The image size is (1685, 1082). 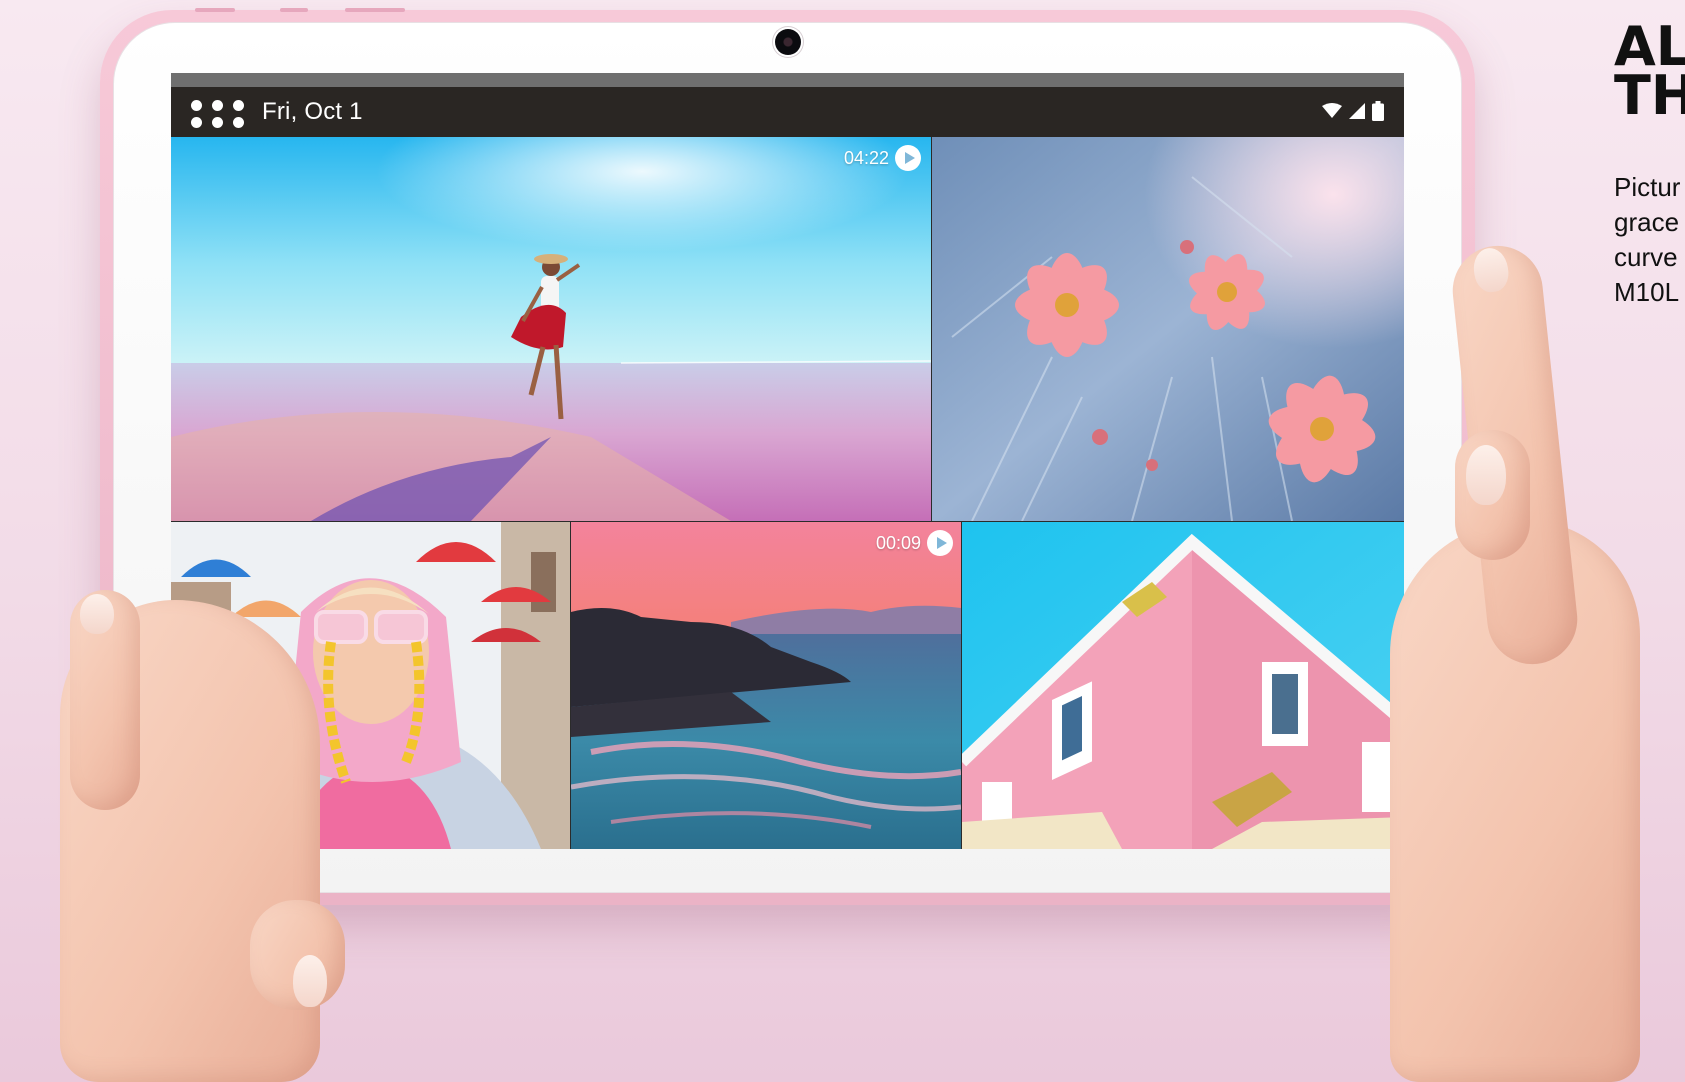 What do you see at coordinates (1649, 95) in the screenshot?
I see `headline-line-2: TH` at bounding box center [1649, 95].